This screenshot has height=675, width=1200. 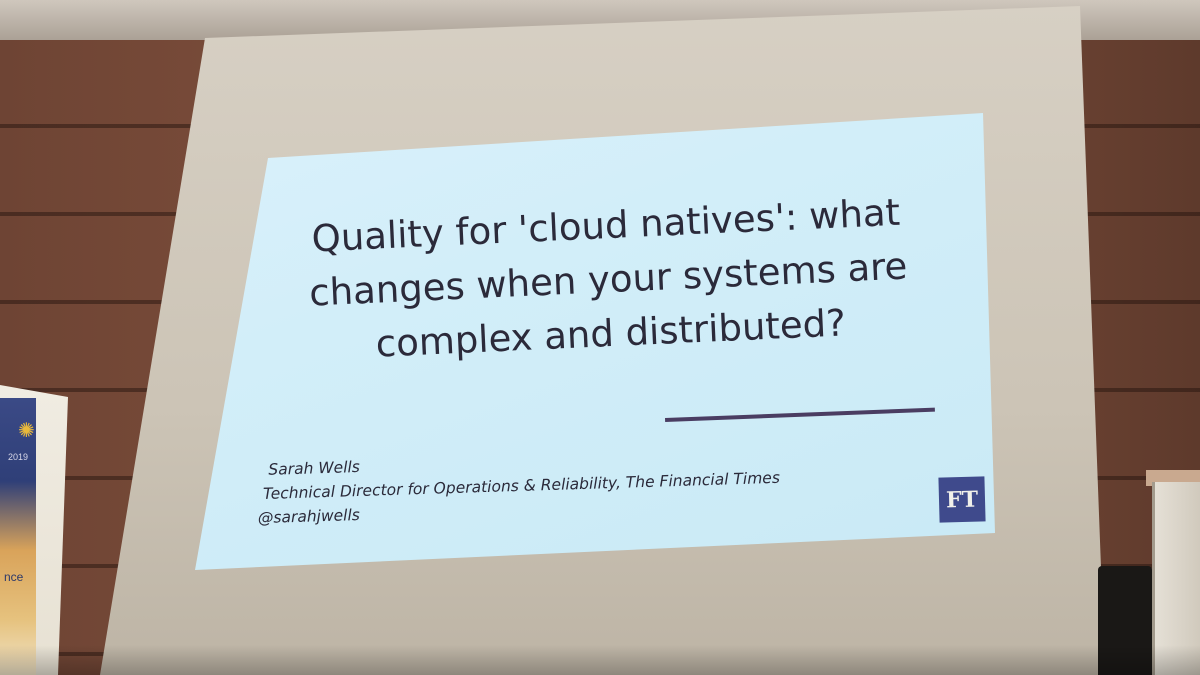 I want to click on banner-word: nce, so click(x=14, y=577).